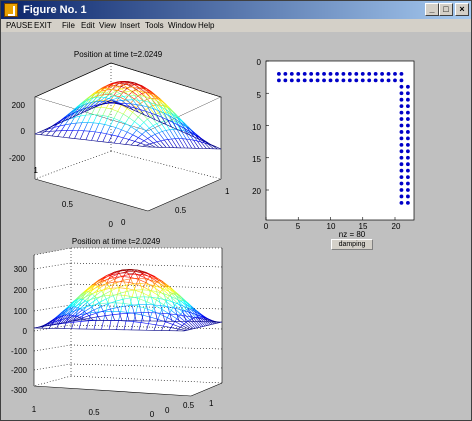  What do you see at coordinates (130, 25) in the screenshot?
I see `menu-insert: Insert` at bounding box center [130, 25].